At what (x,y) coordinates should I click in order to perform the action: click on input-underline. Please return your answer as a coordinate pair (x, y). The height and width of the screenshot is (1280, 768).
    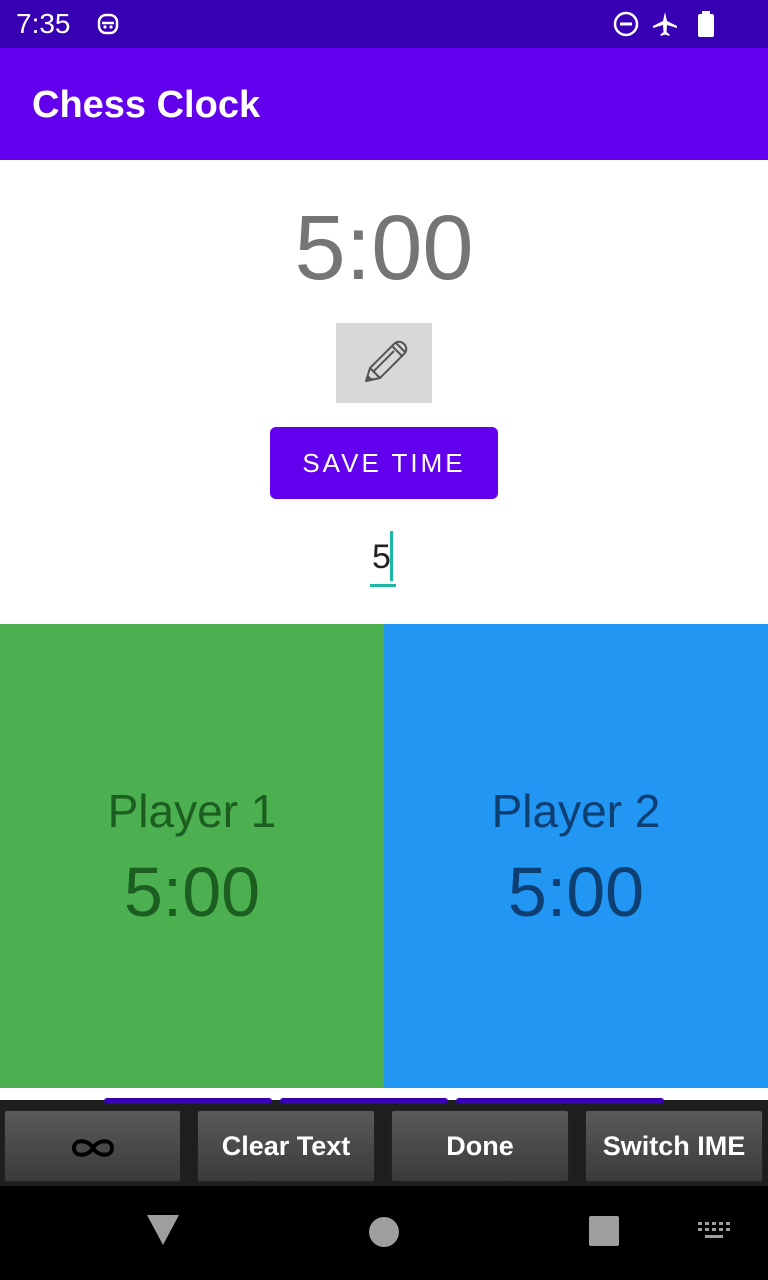
    Looking at the image, I should click on (383, 585).